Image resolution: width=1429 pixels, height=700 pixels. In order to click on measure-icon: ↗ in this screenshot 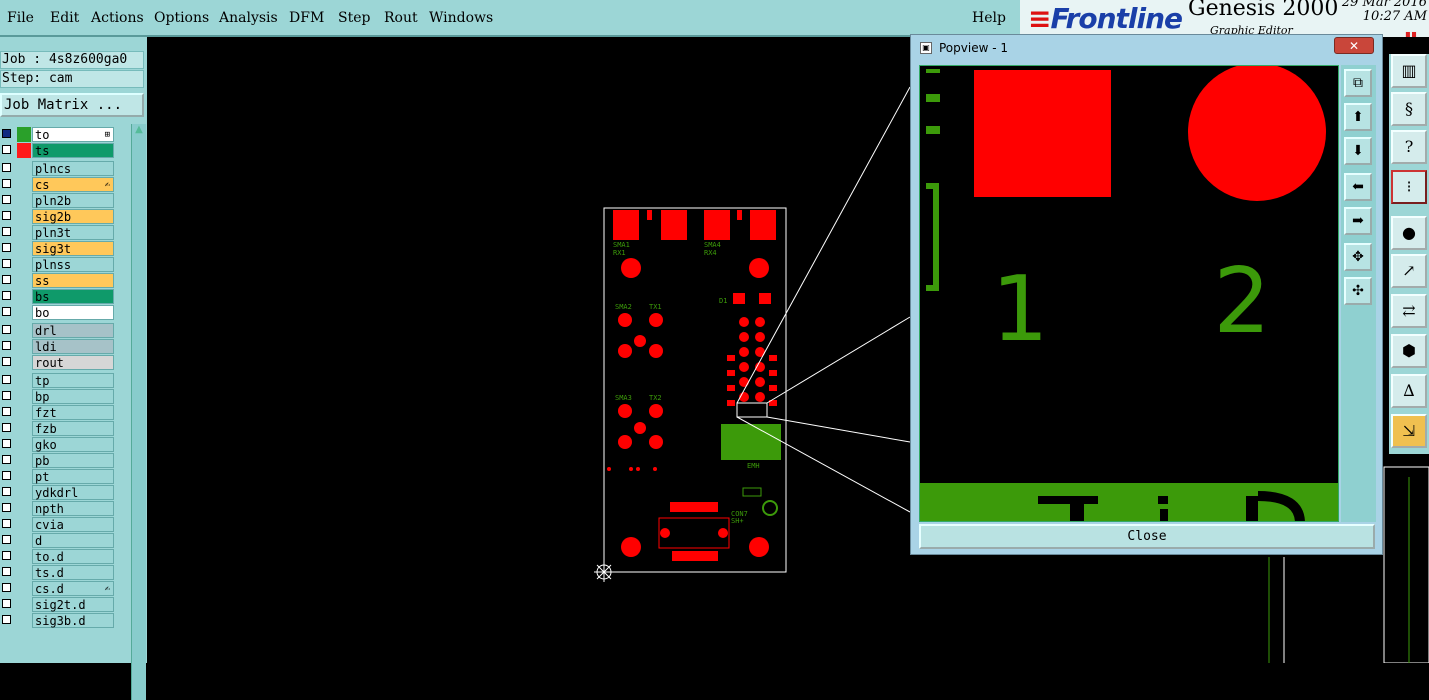, I will do `click(1409, 271)`.